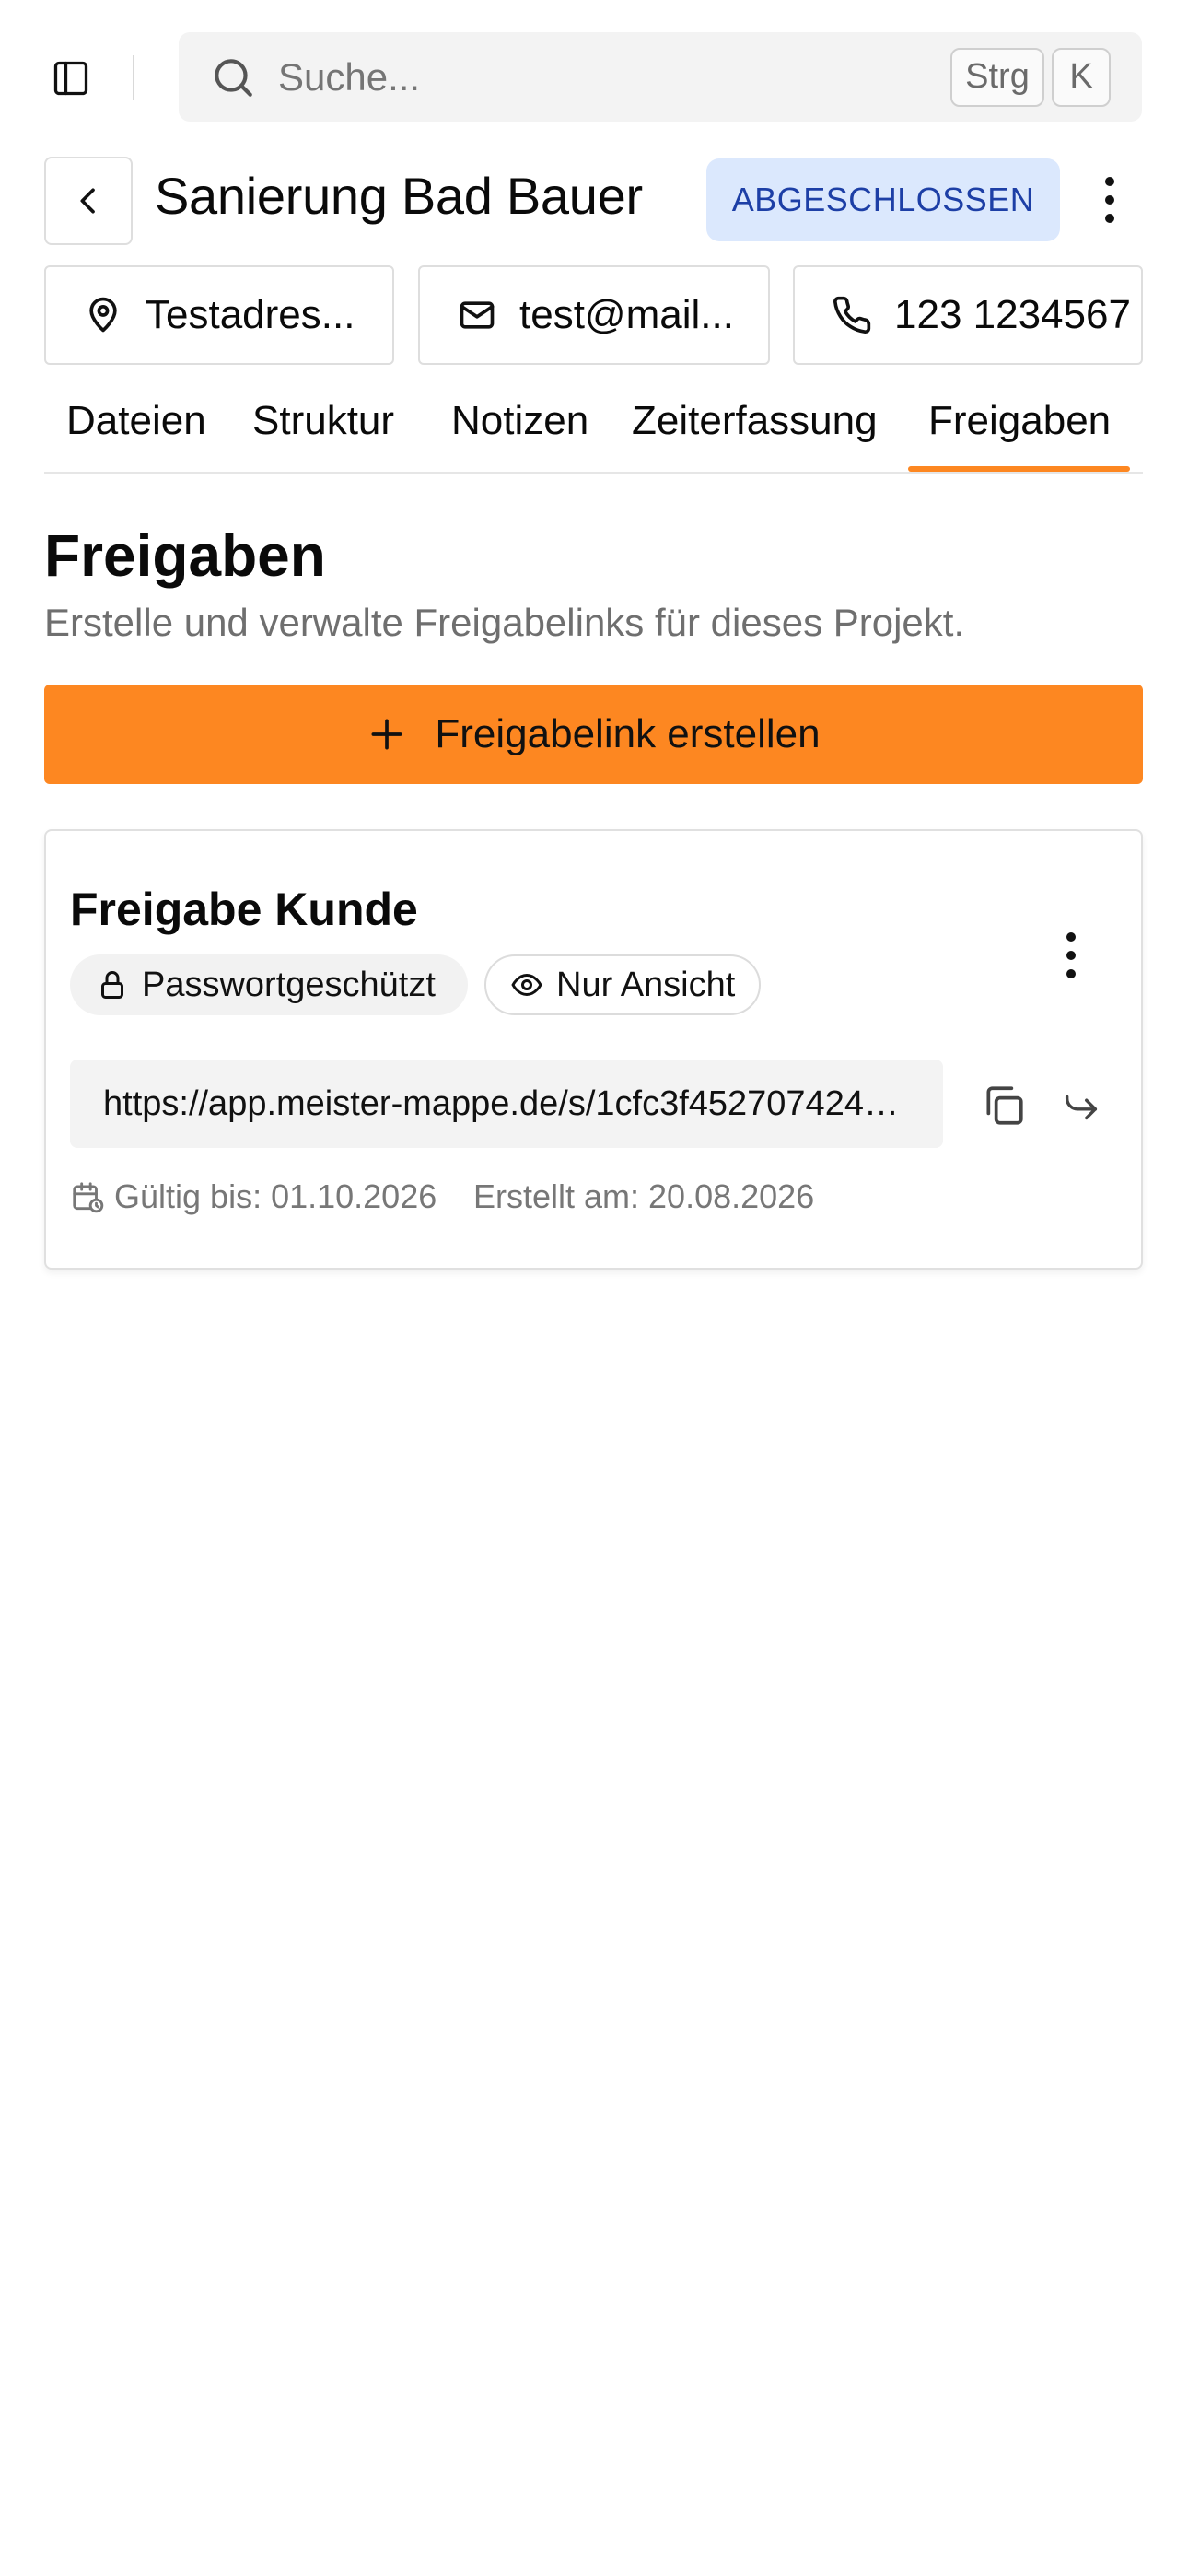  Describe the element at coordinates (1013, 314) in the screenshot. I see `phone-text: 123 1234567` at that location.